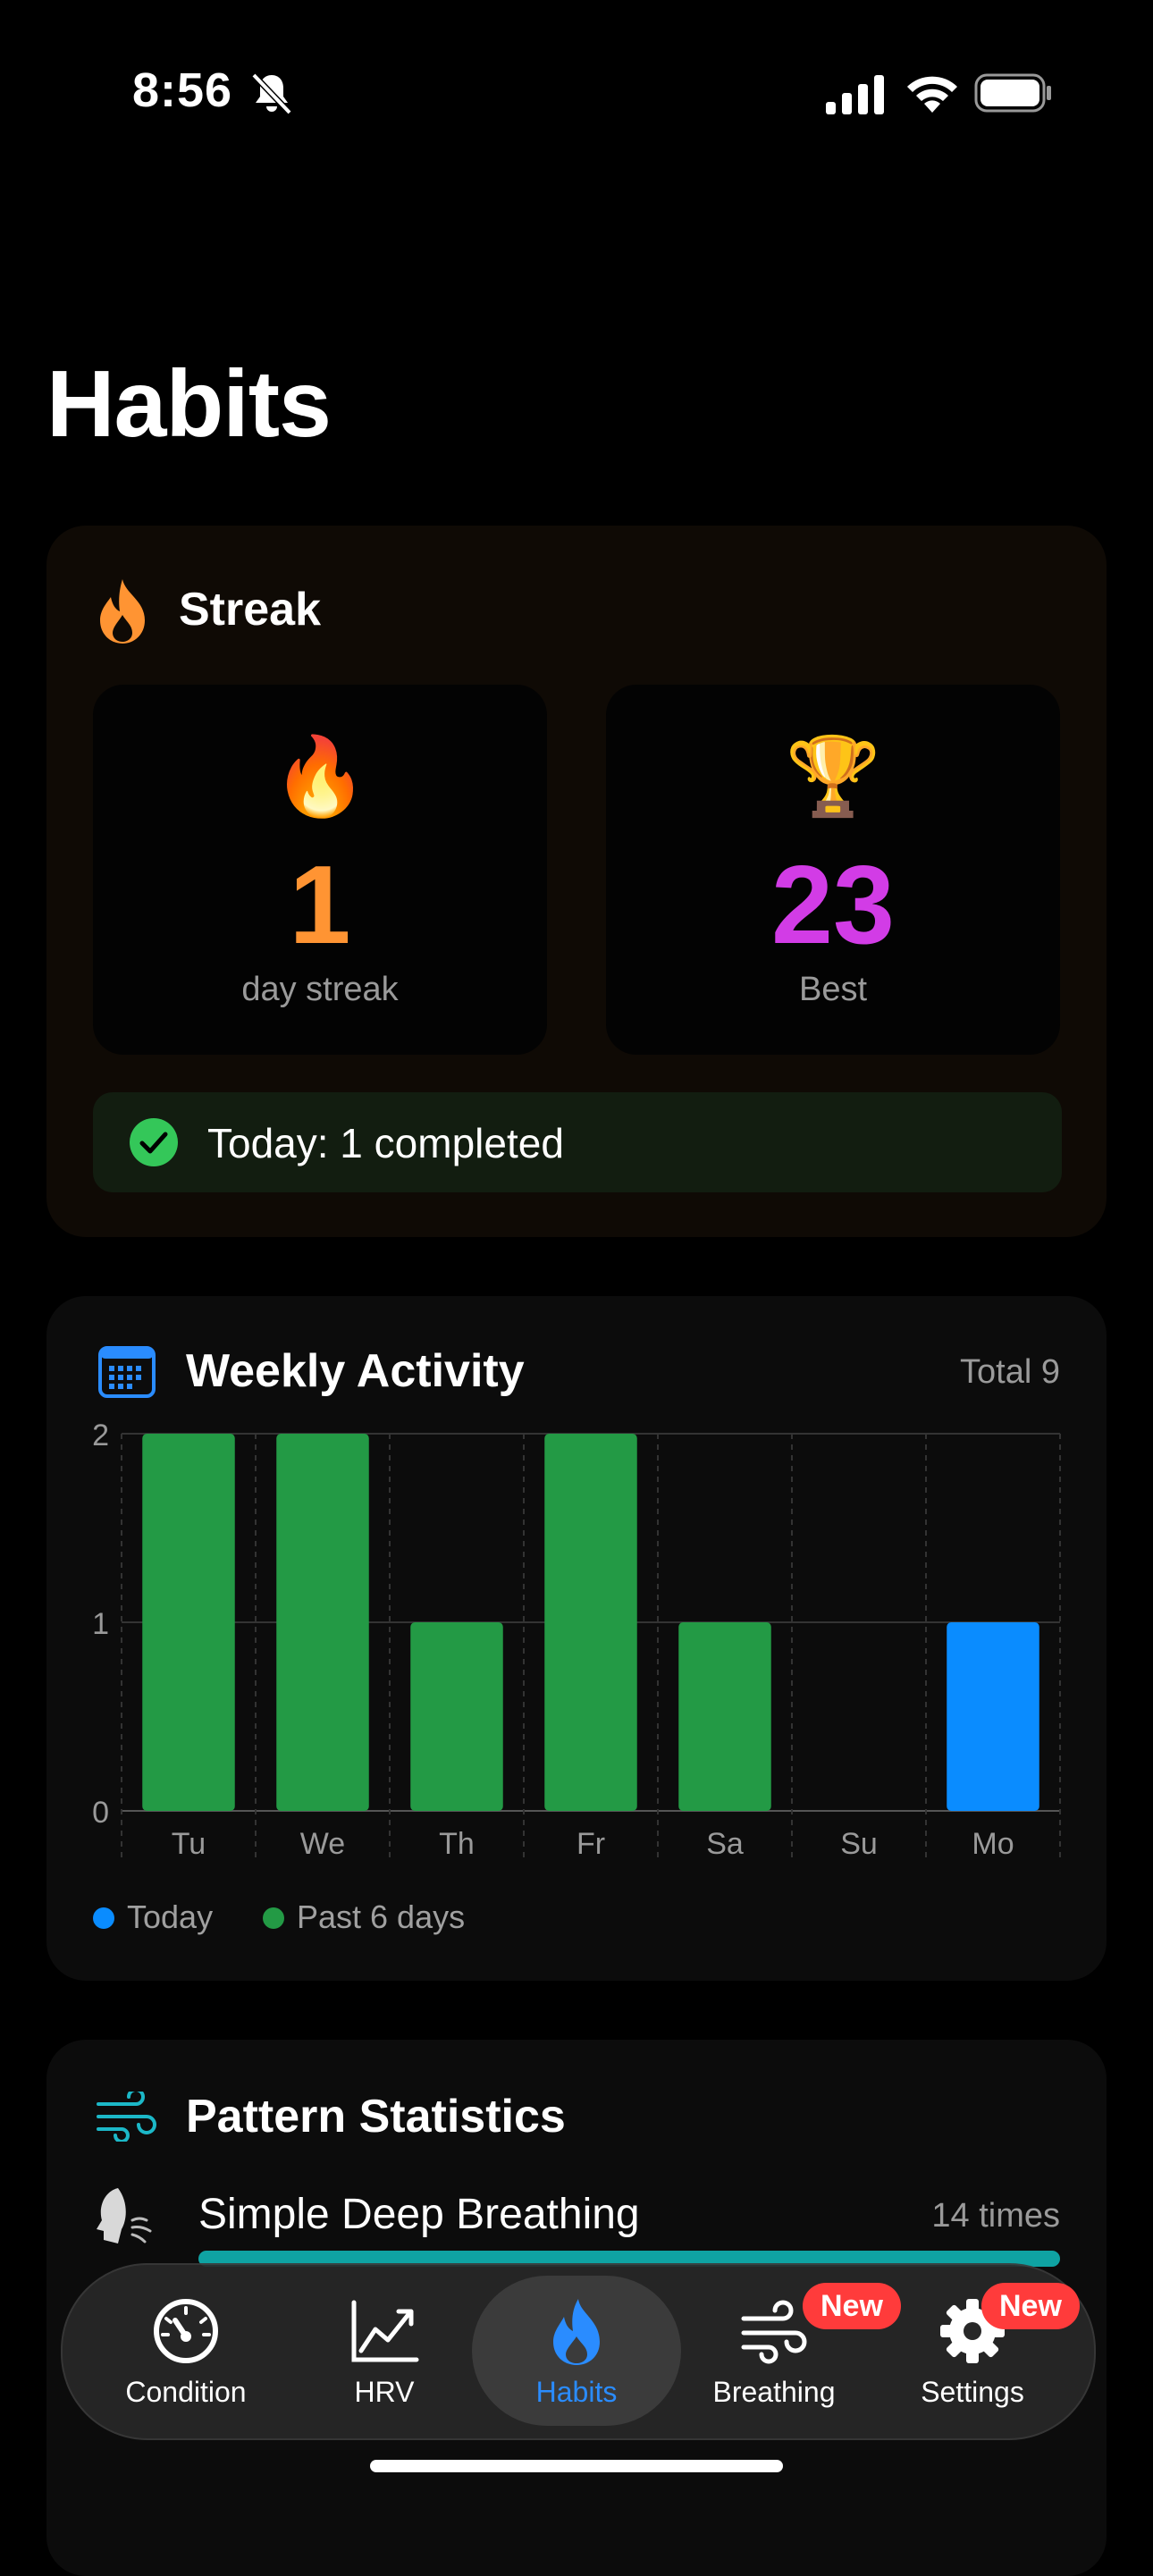  What do you see at coordinates (320, 990) in the screenshot?
I see `current-streak-label: day streak` at bounding box center [320, 990].